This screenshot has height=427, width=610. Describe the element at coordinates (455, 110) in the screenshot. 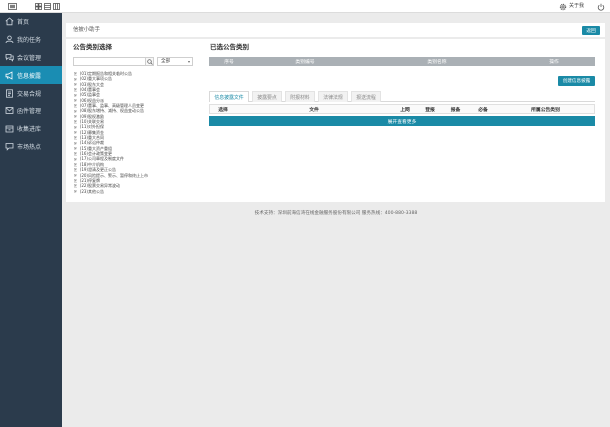

I see `column-header-filing: 报备` at that location.